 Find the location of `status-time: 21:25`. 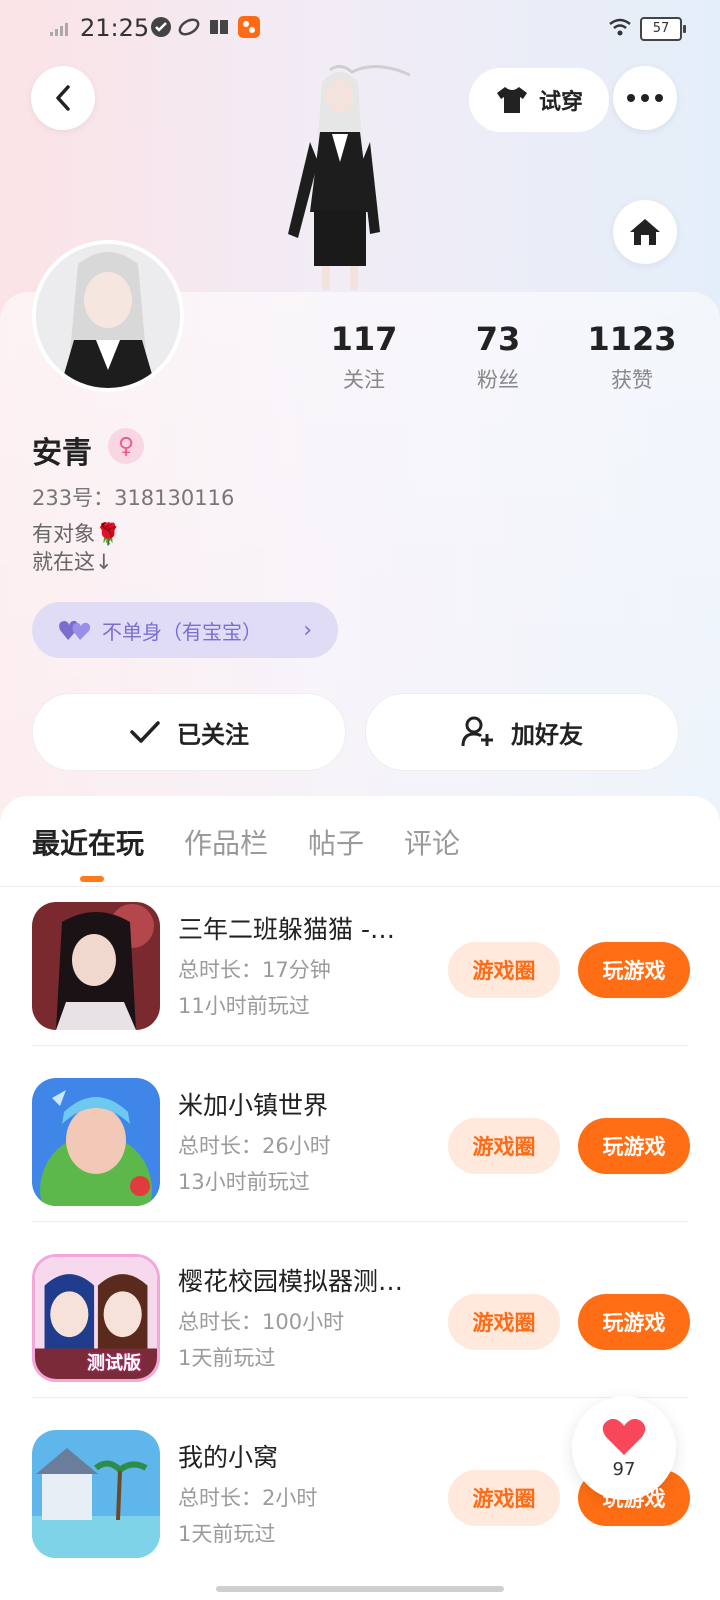

status-time: 21:25 is located at coordinates (115, 28).